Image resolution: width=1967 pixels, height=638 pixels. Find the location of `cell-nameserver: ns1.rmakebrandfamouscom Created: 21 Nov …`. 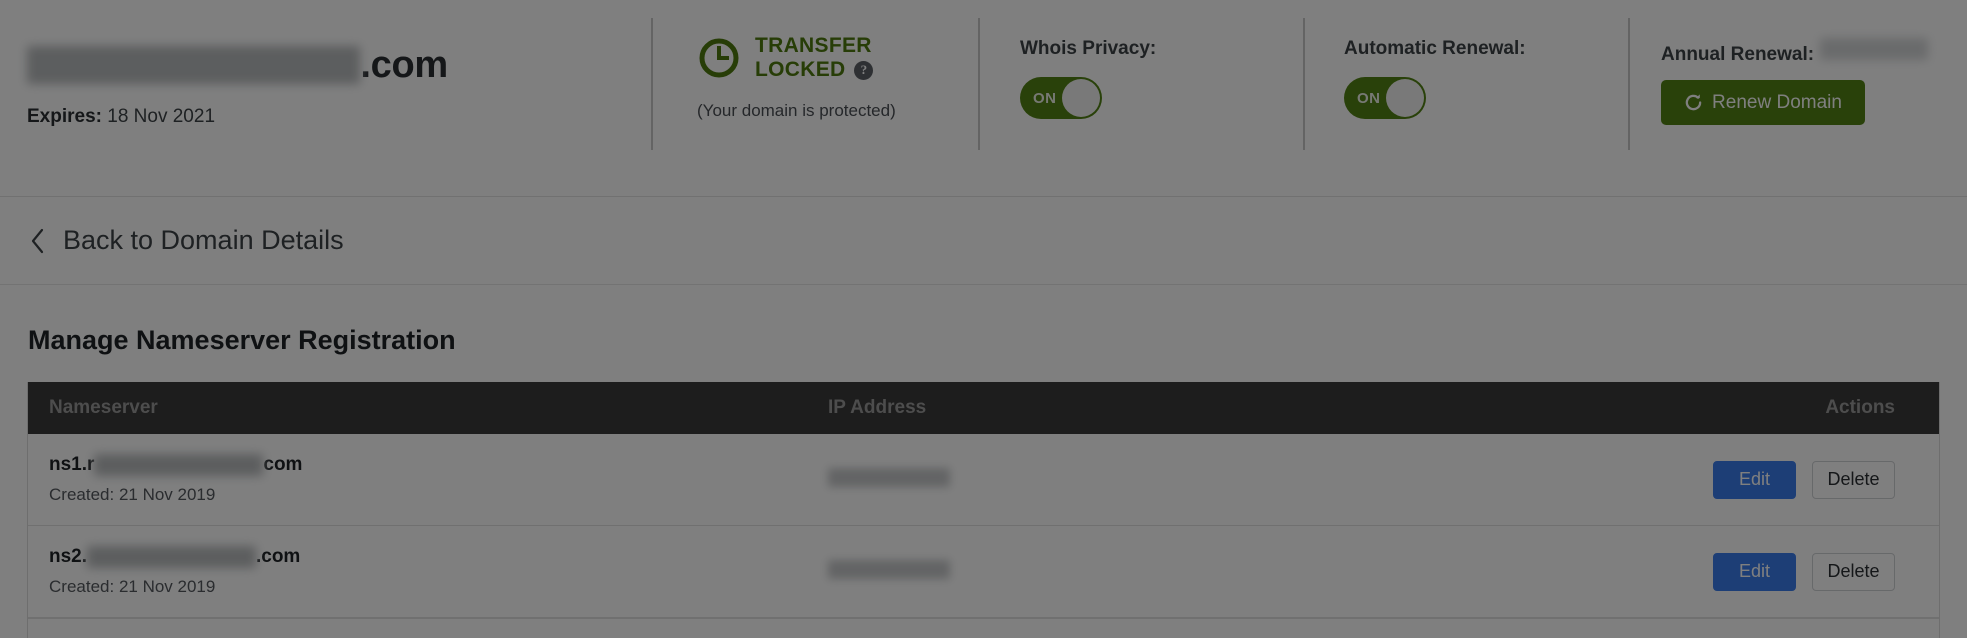

cell-nameserver: ns1.rmakebrandfamouscom Created: 21 Nov … is located at coordinates (428, 479).